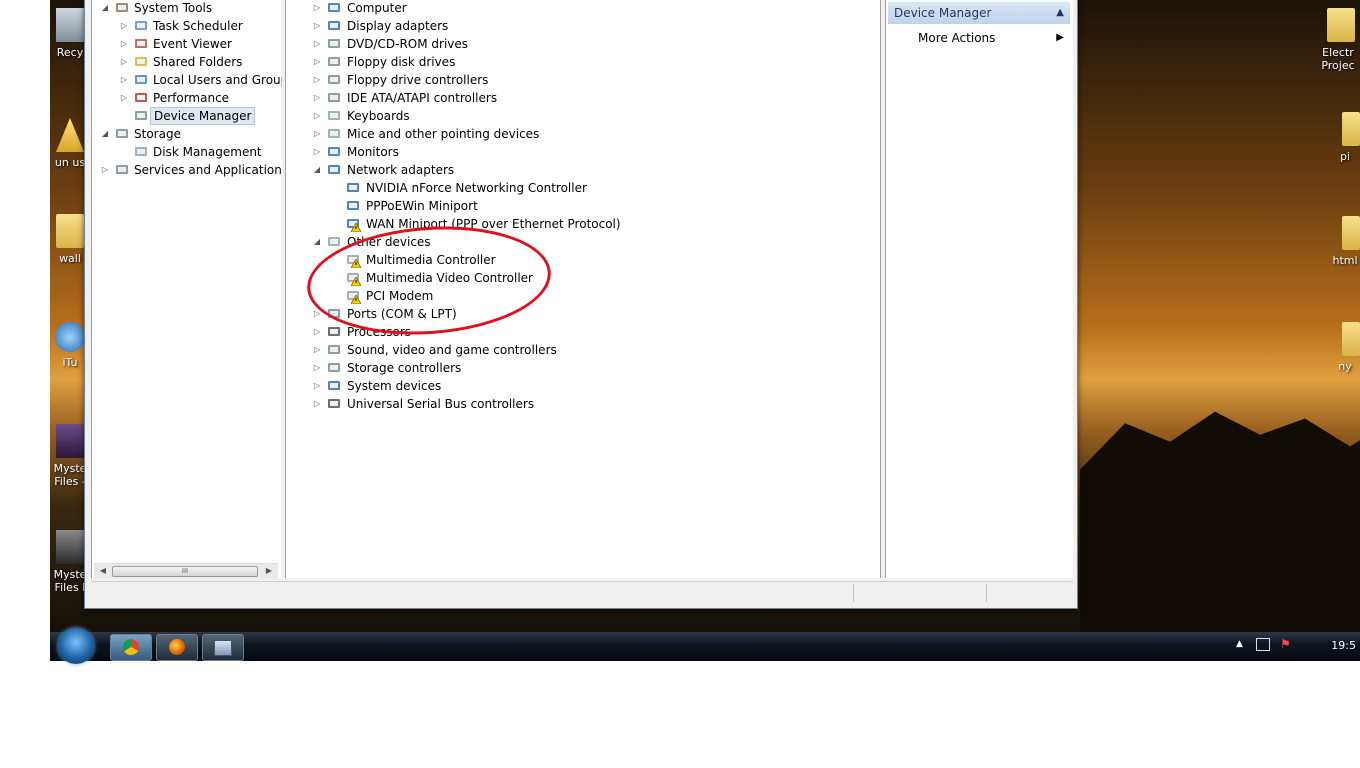 This screenshot has width=1360, height=768. I want to click on desktop-hills, so click(1220, 521).